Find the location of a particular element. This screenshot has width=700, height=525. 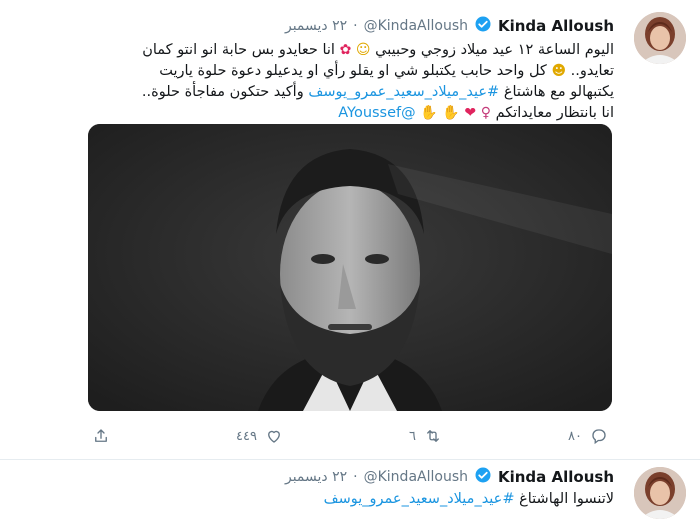

retweet-button: ٦ is located at coordinates (425, 436).